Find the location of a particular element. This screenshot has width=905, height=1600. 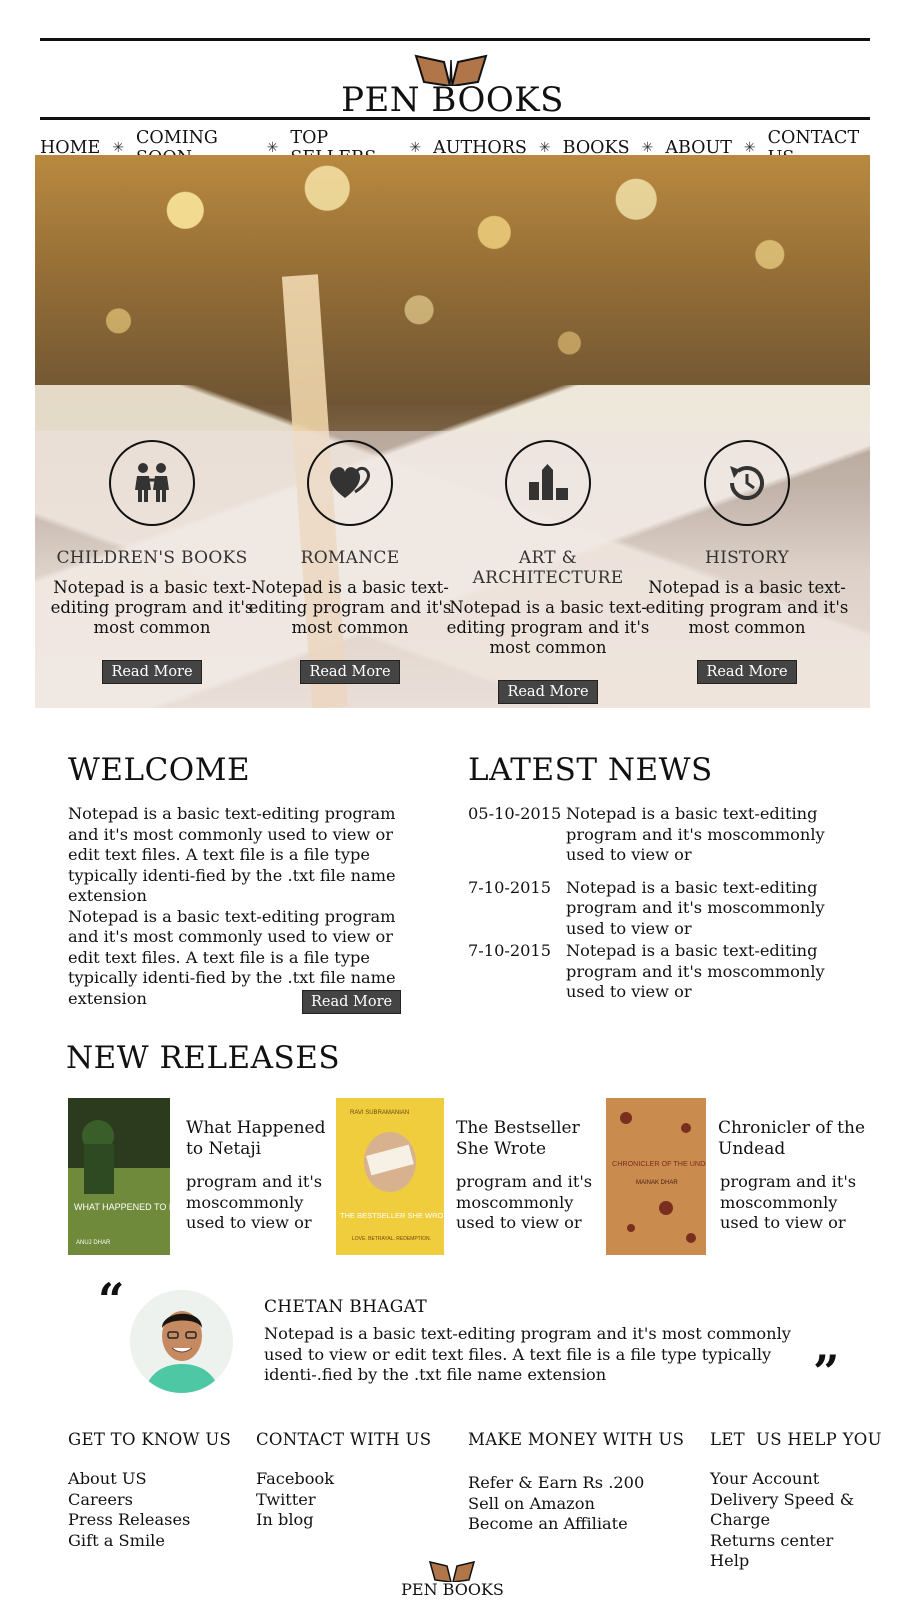

footer-link: Facebook is located at coordinates (343, 1479).